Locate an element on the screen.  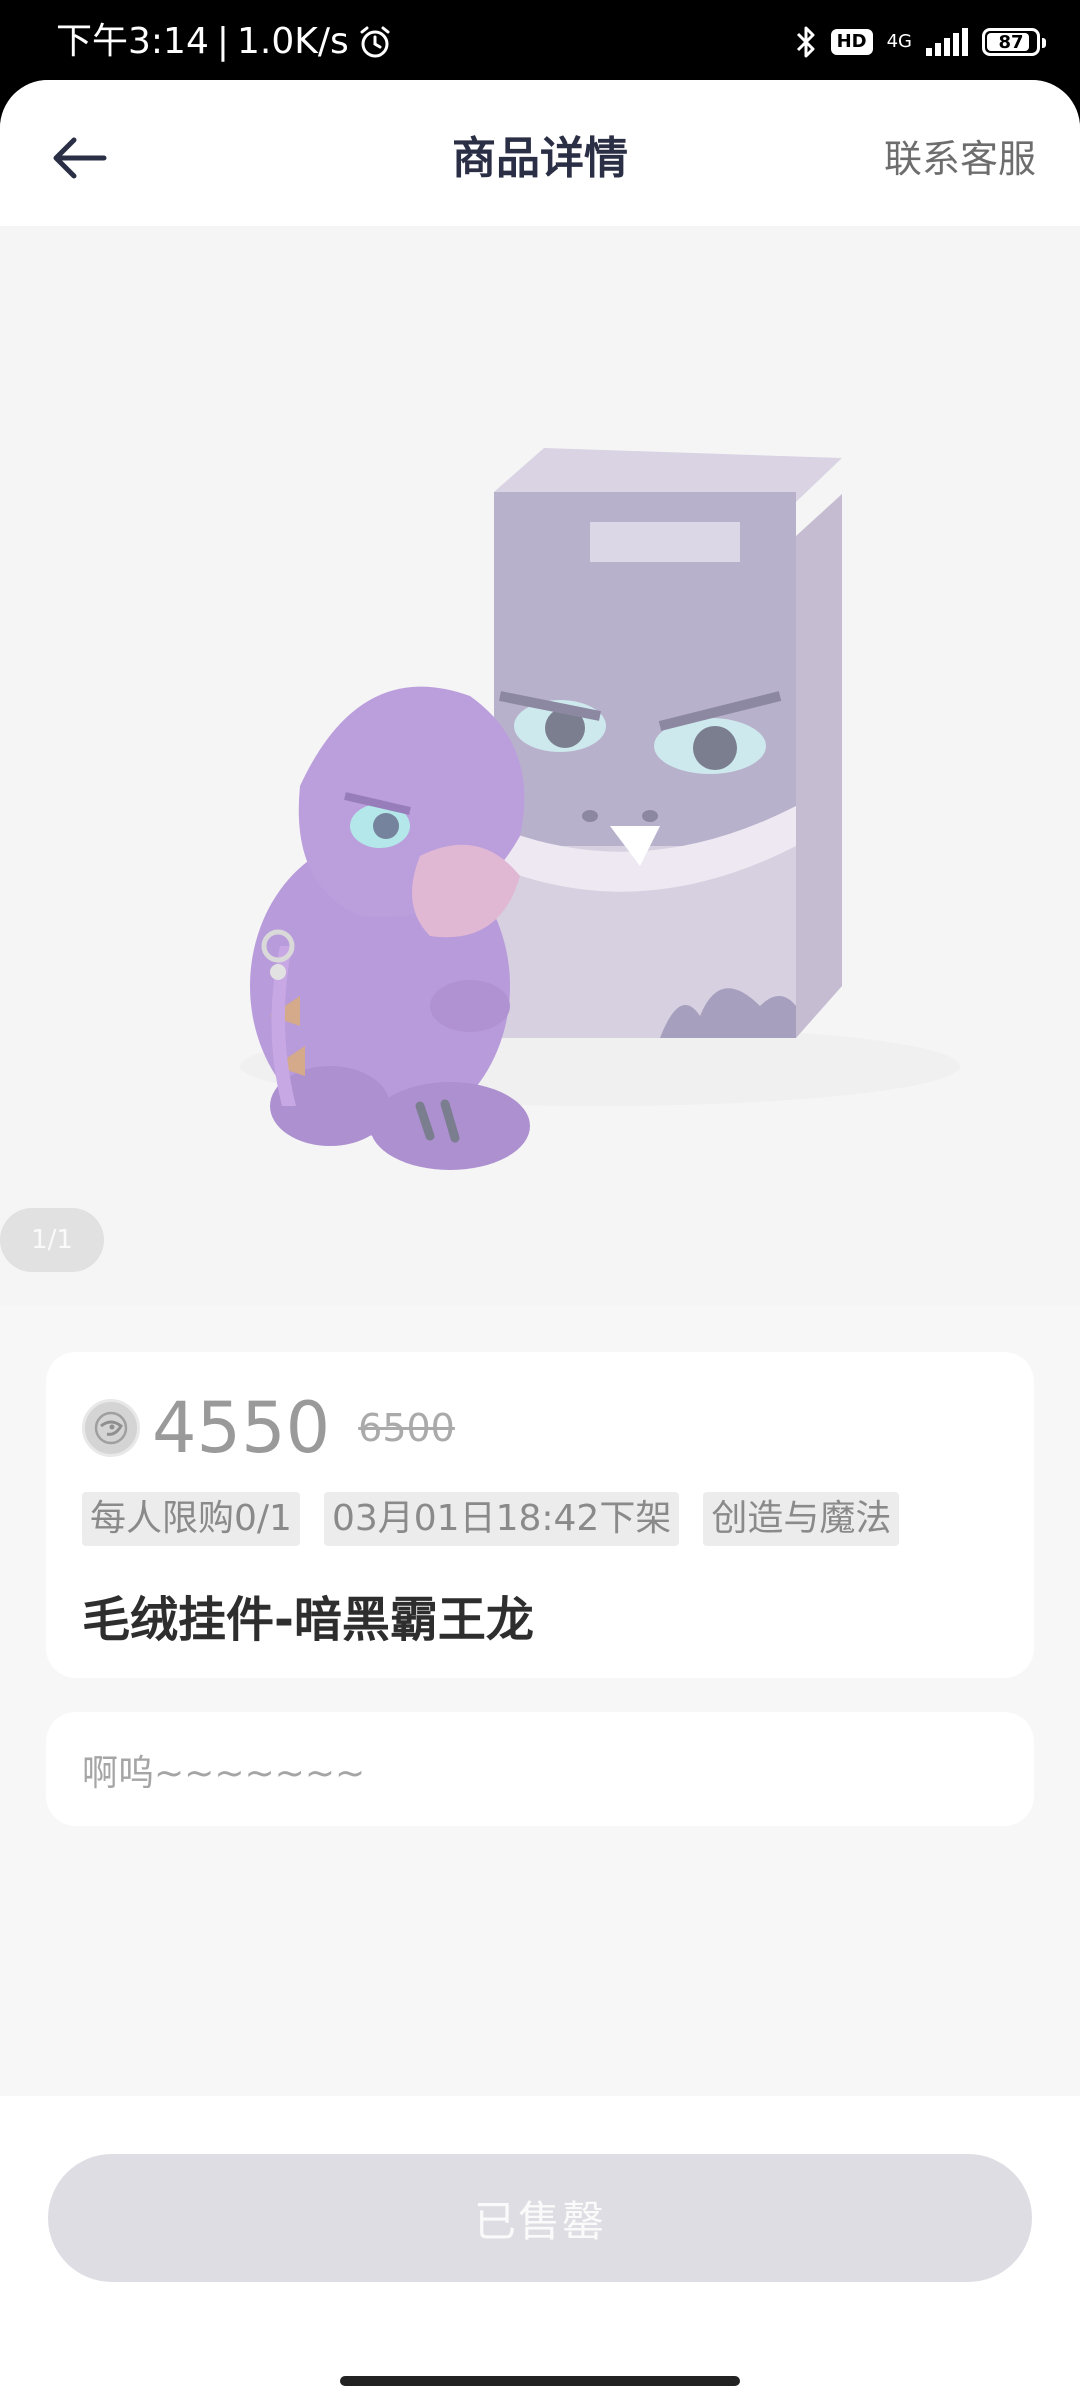
coin-icon is located at coordinates (111, 1428).